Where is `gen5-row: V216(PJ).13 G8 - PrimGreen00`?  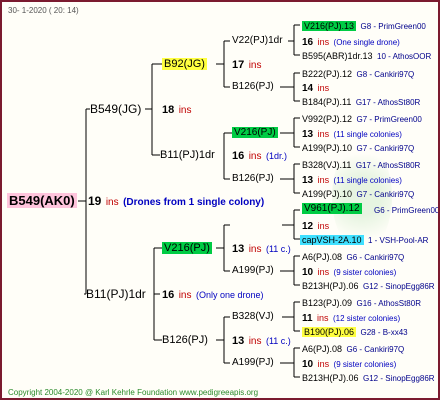 gen5-row: V216(PJ).13 G8 - PrimGreen00 is located at coordinates (364, 26).